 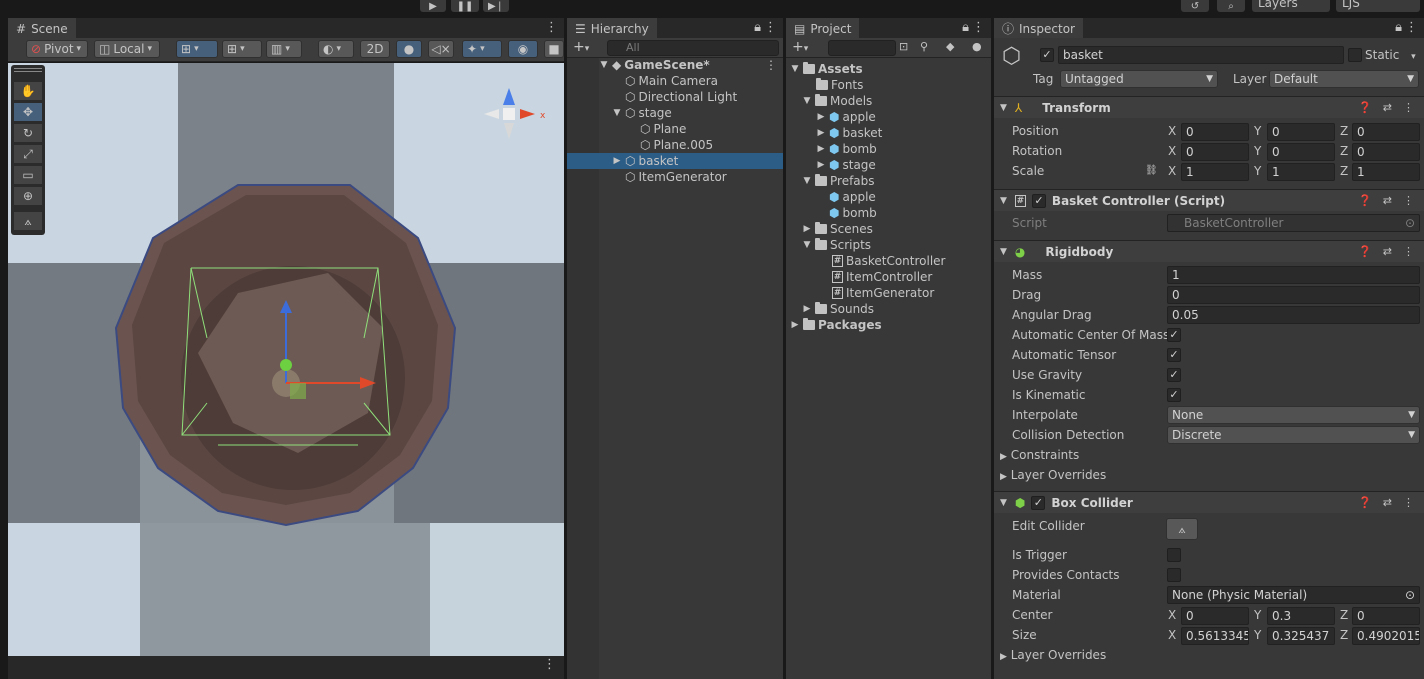 What do you see at coordinates (642, 113) in the screenshot?
I see `hierarchy-item-stage: ▼ ⬡ stage` at bounding box center [642, 113].